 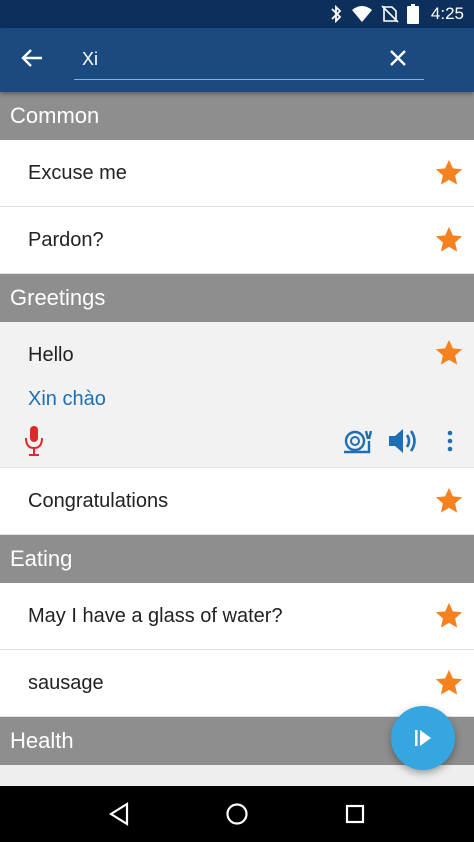 I want to click on bluetooth-icon, so click(x=336, y=14).